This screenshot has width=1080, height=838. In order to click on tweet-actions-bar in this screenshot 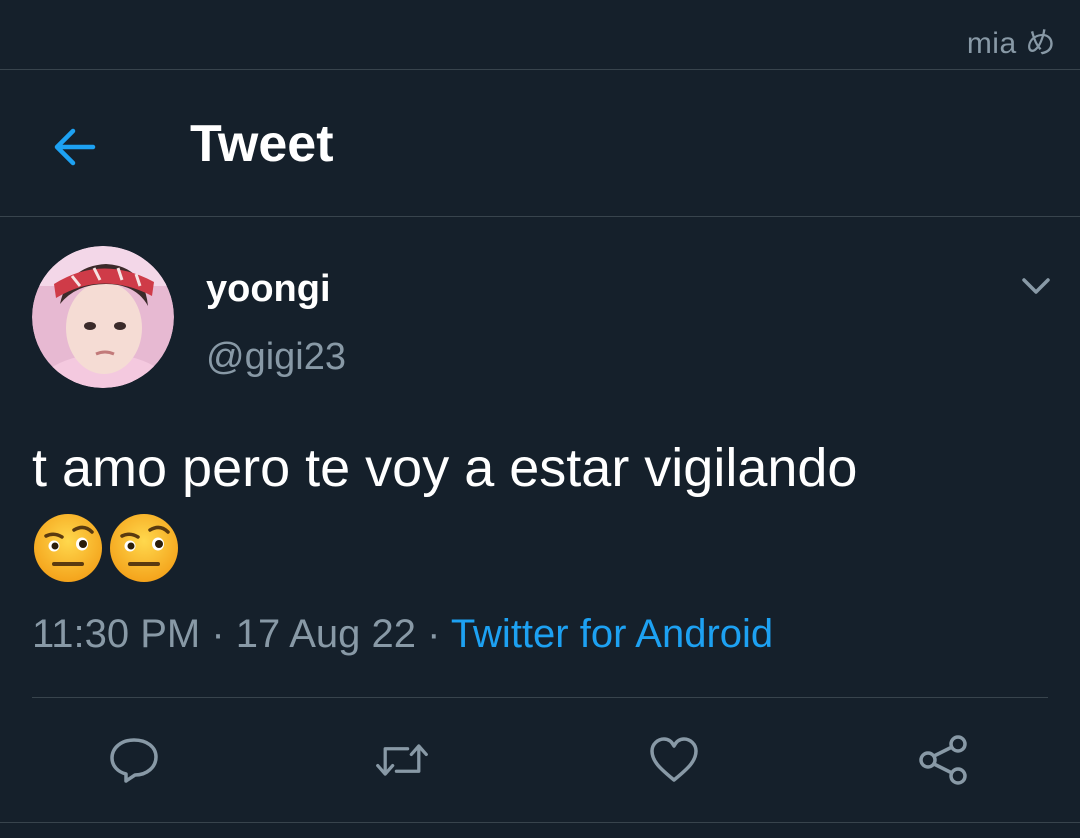, I will do `click(540, 760)`.